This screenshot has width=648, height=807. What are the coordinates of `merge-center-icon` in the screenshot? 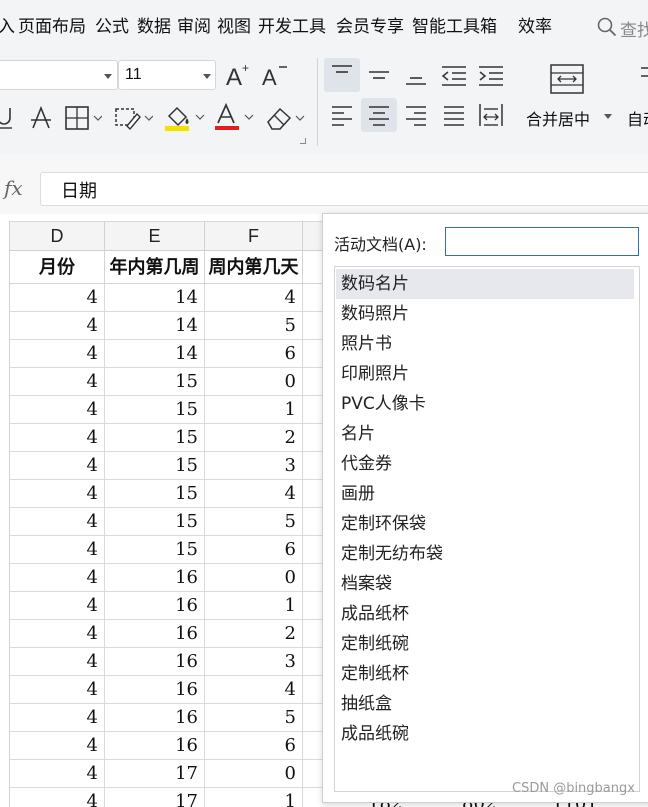 It's located at (568, 79).